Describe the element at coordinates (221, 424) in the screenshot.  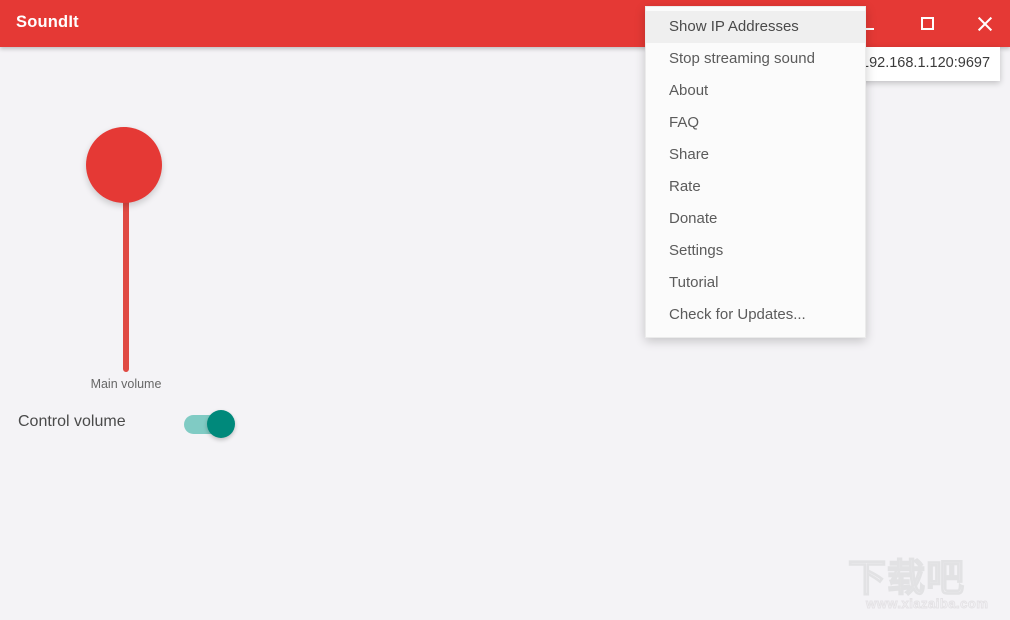
I see `toggle-knob` at that location.